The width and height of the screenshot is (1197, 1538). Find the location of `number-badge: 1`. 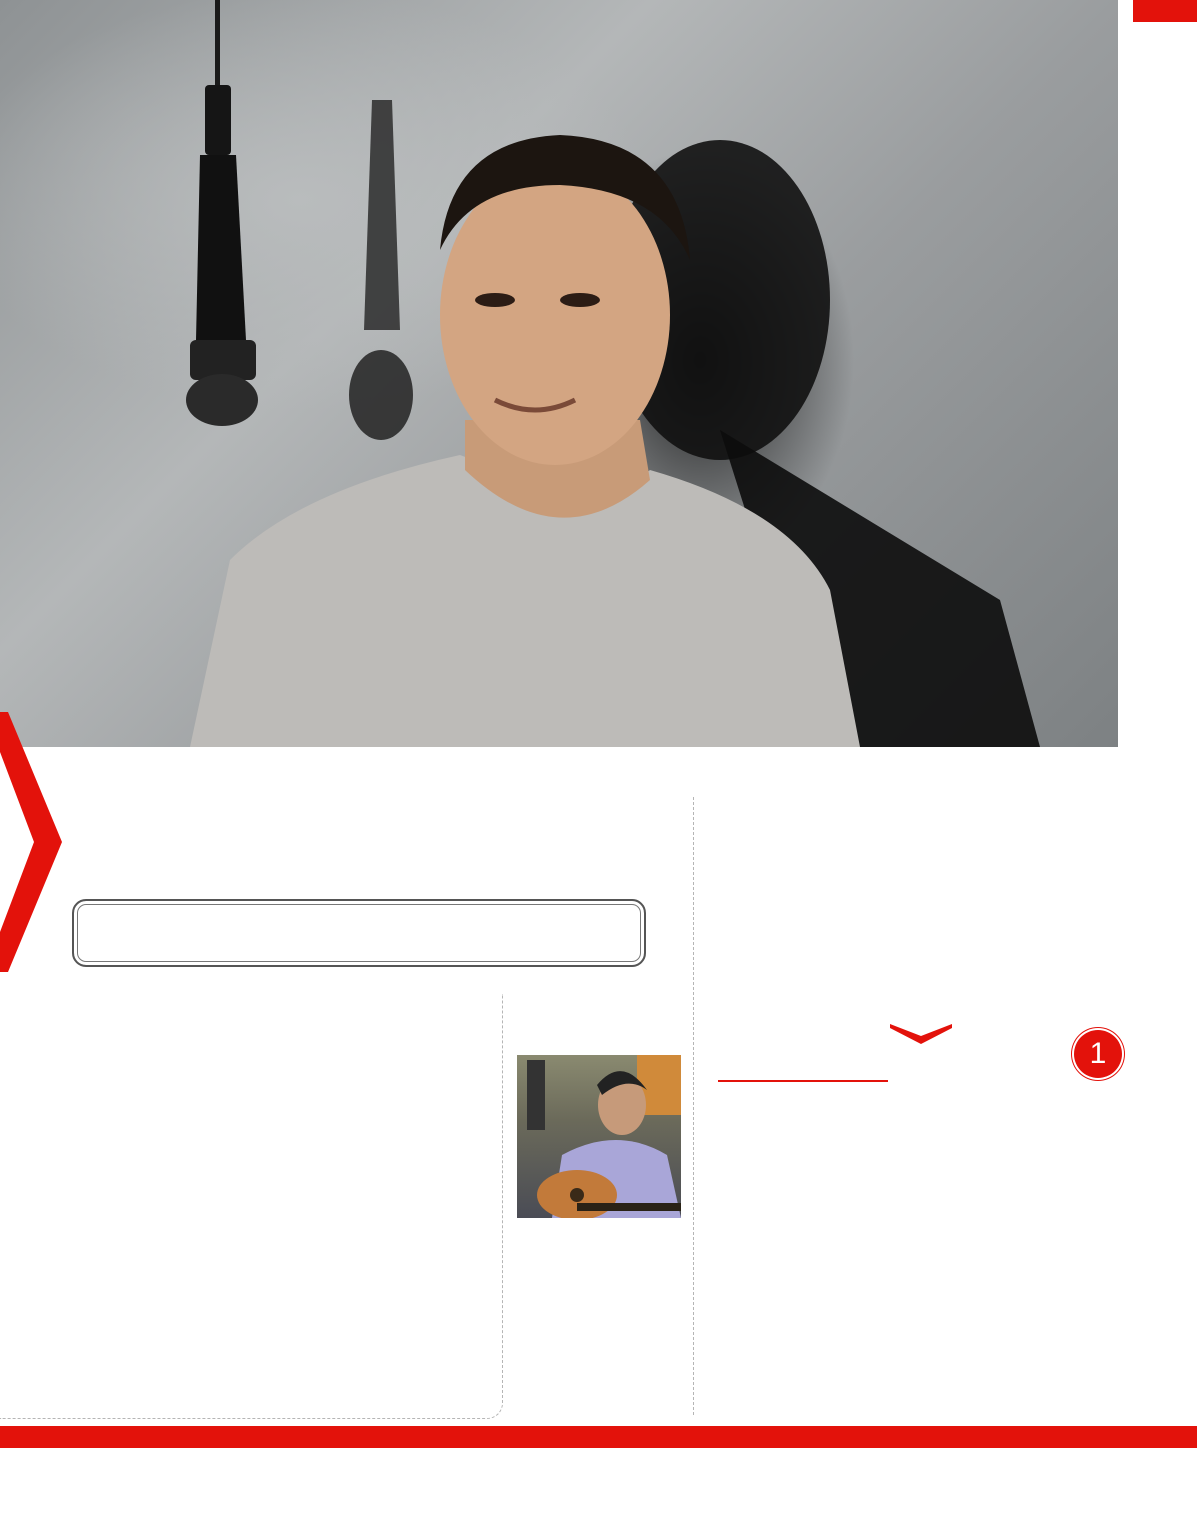

number-badge: 1 is located at coordinates (1098, 1054).